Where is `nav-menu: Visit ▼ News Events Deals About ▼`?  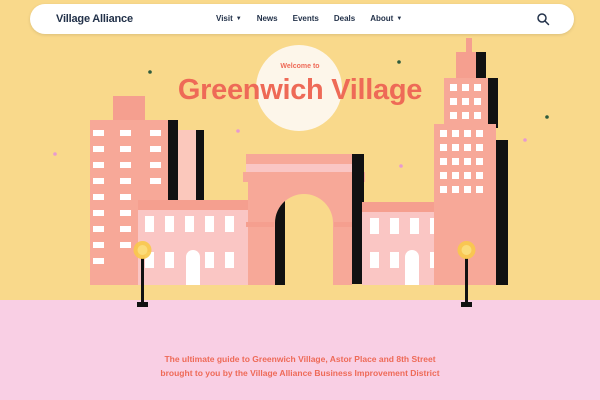
nav-menu: Visit ▼ News Events Deals About ▼ is located at coordinates (316, 18).